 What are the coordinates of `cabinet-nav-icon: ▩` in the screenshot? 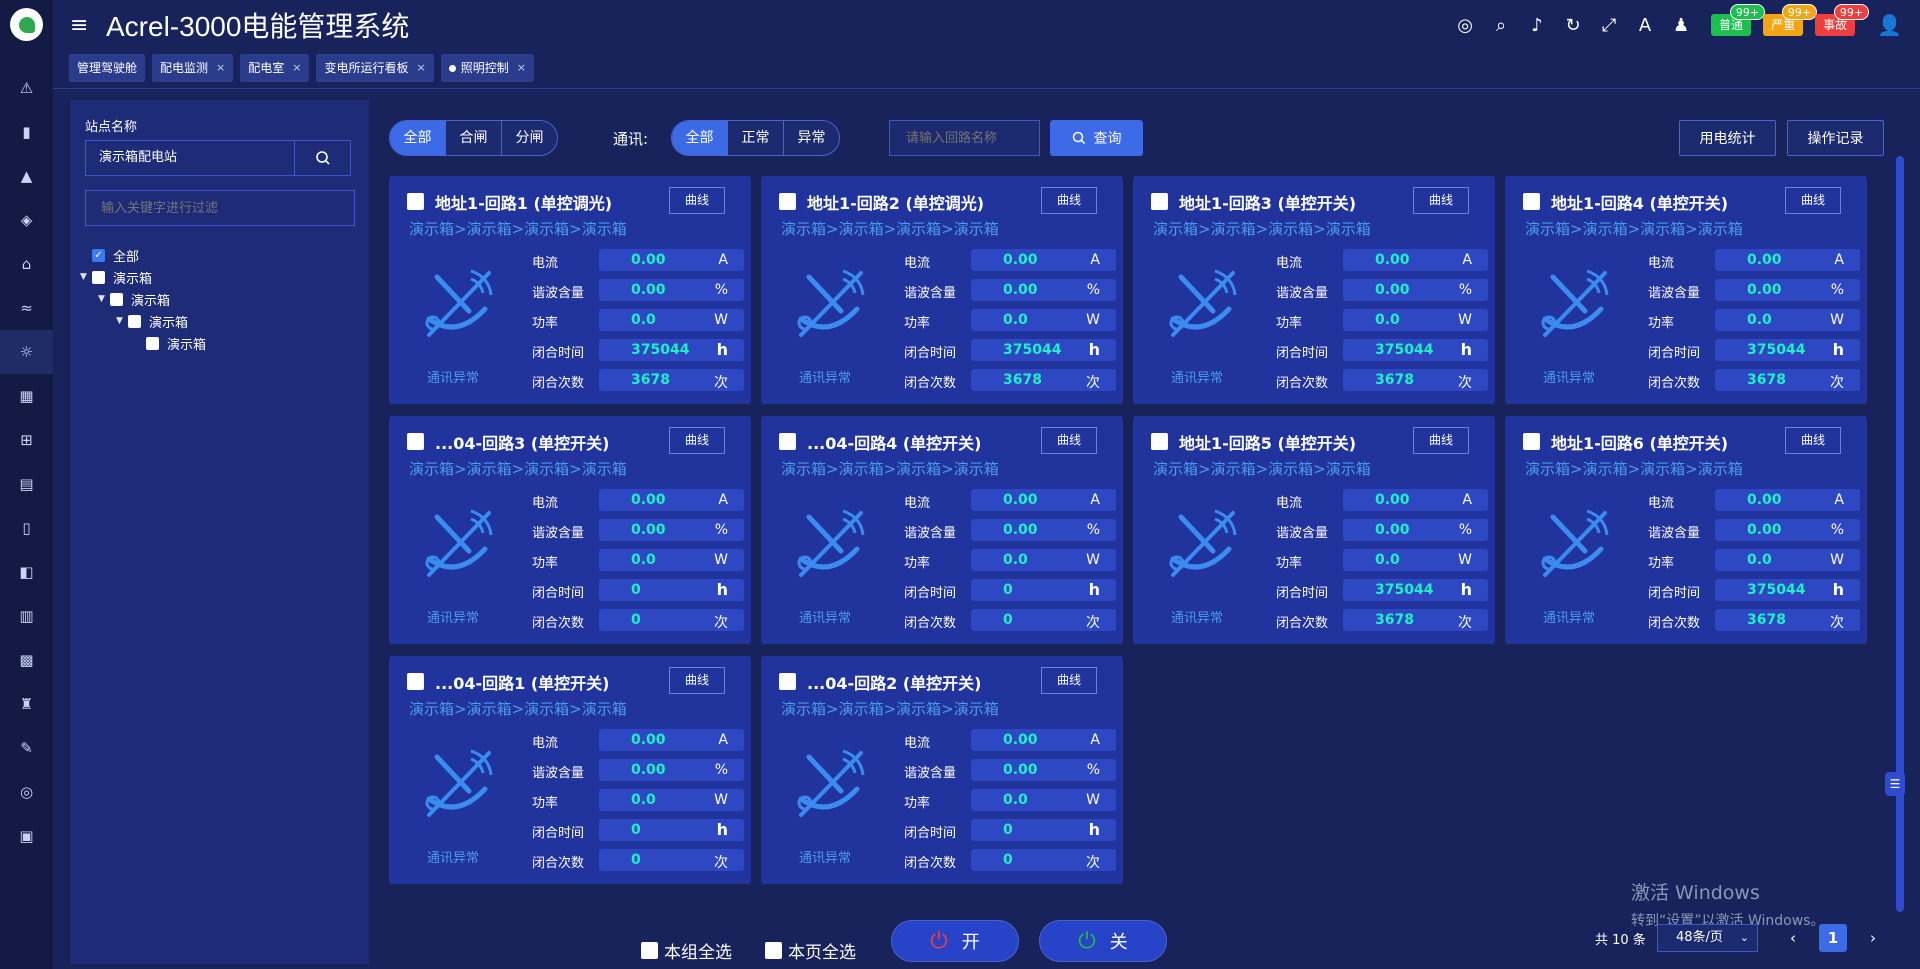 It's located at (26, 660).